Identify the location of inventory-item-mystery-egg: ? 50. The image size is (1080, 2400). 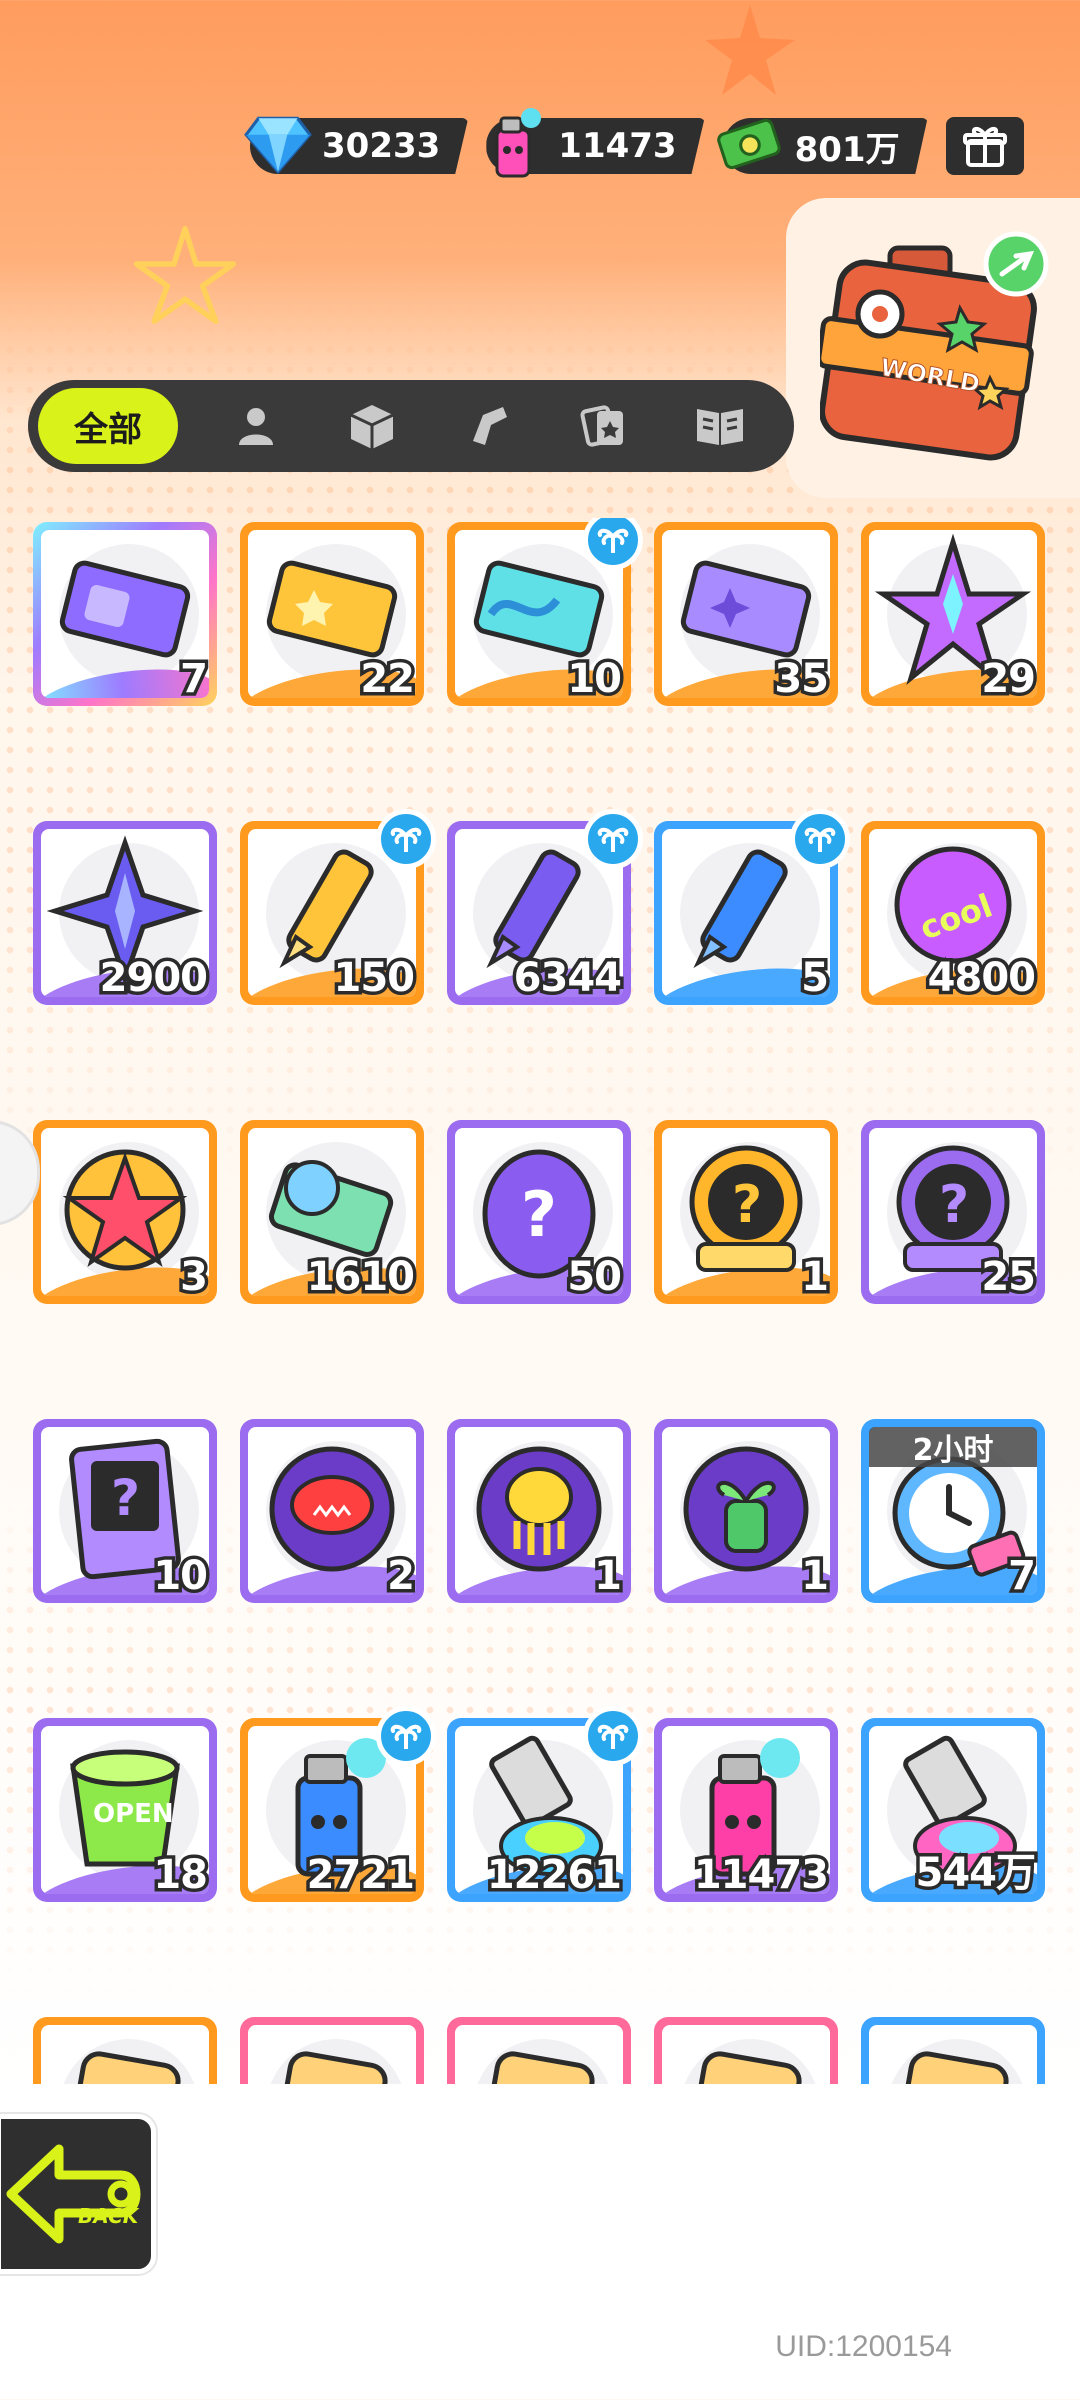
(539, 1212).